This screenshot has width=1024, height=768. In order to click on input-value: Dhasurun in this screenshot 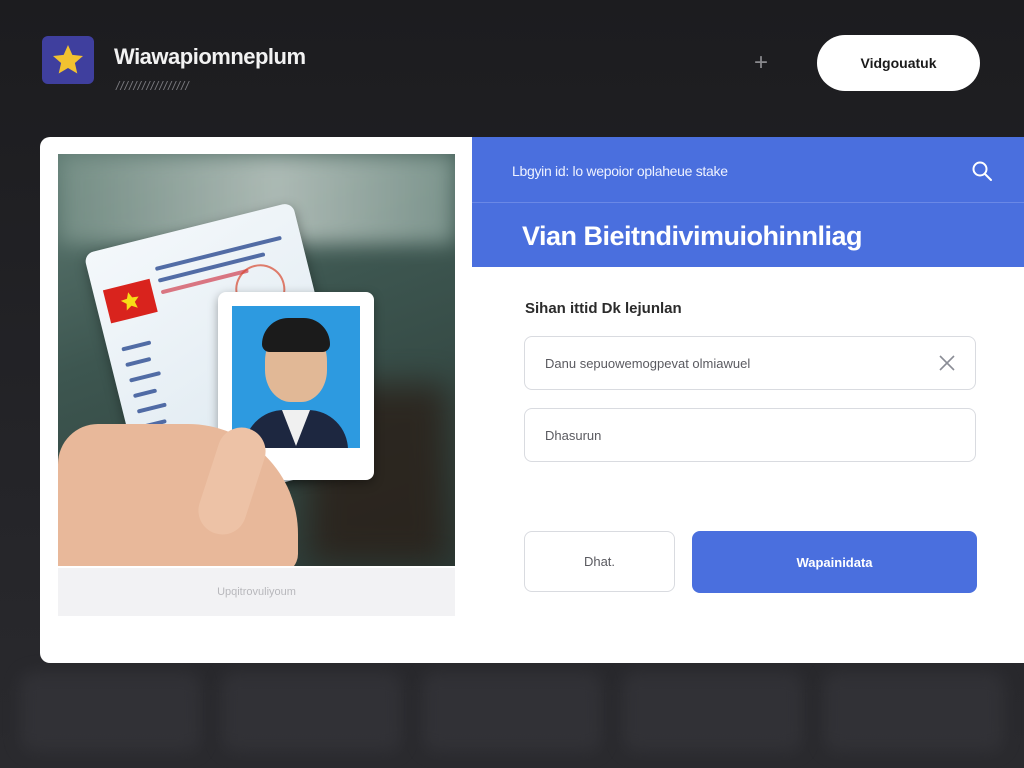, I will do `click(573, 435)`.